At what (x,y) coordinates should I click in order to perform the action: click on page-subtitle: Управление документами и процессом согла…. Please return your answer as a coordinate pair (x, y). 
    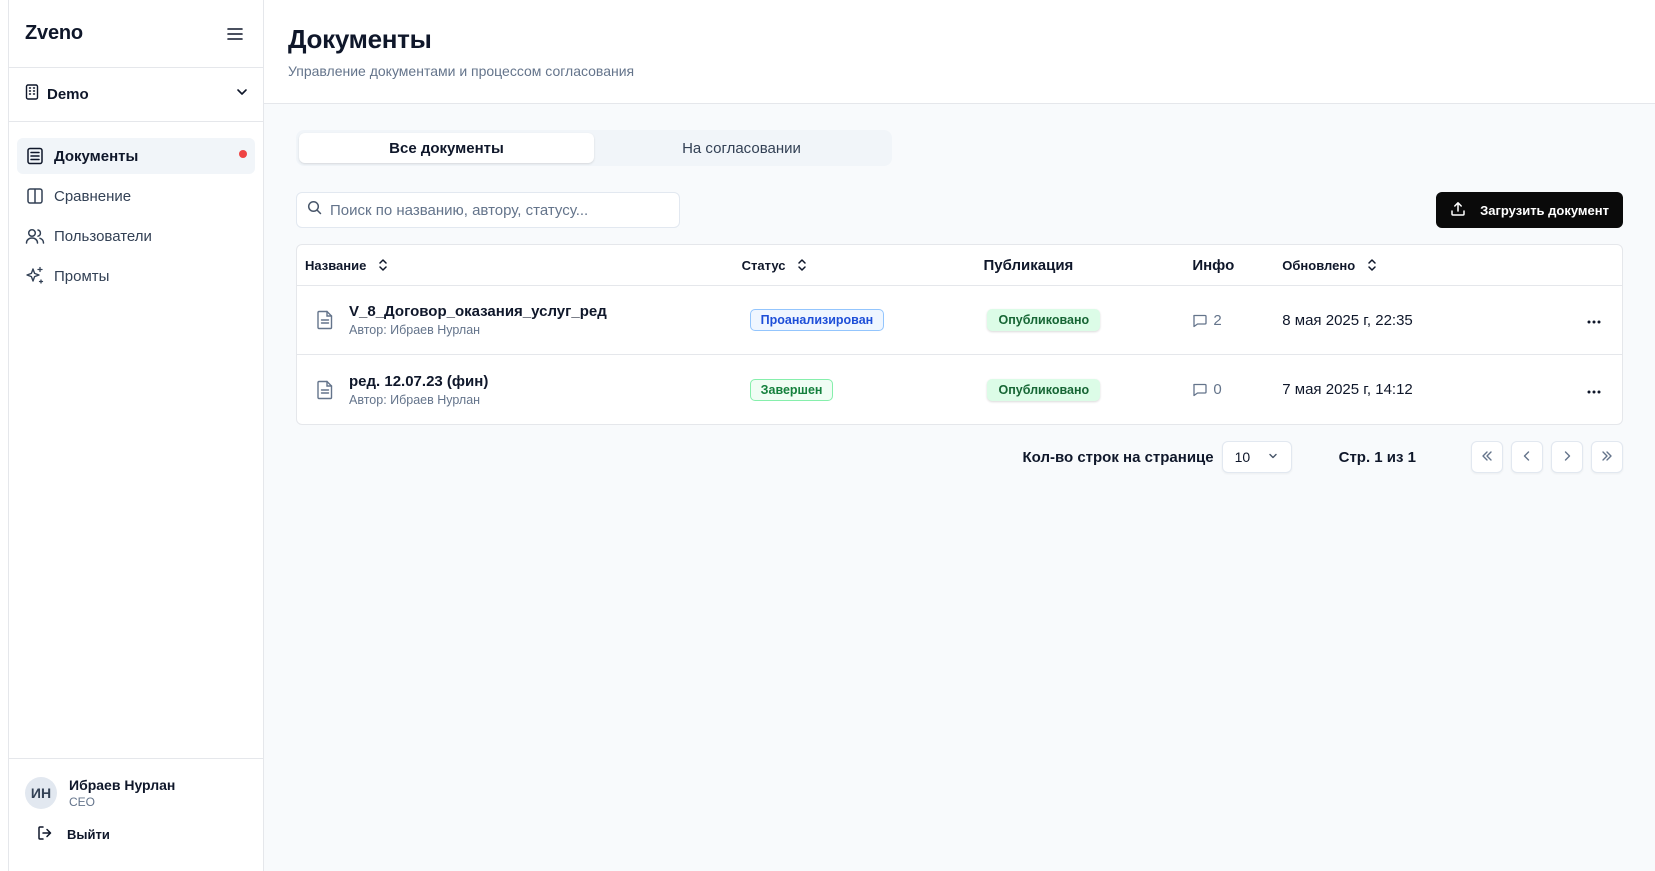
    Looking at the image, I should click on (461, 71).